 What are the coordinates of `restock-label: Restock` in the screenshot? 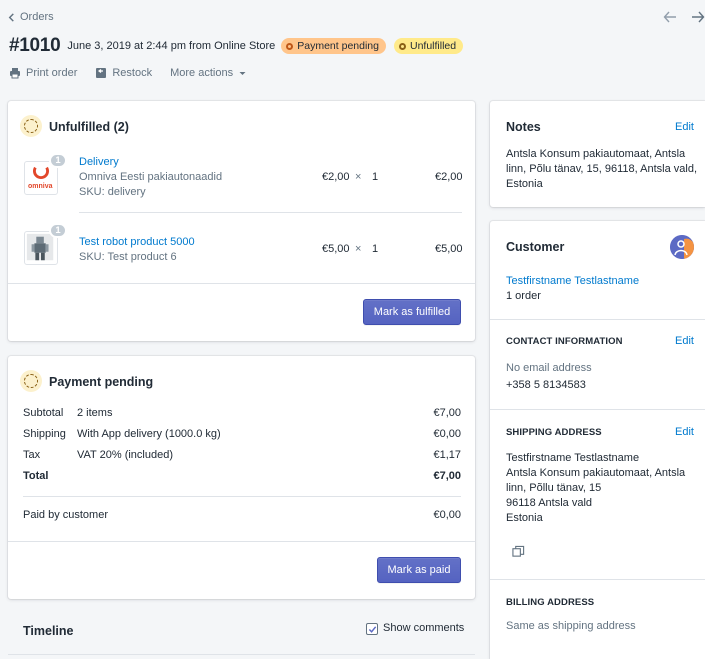 It's located at (132, 73).